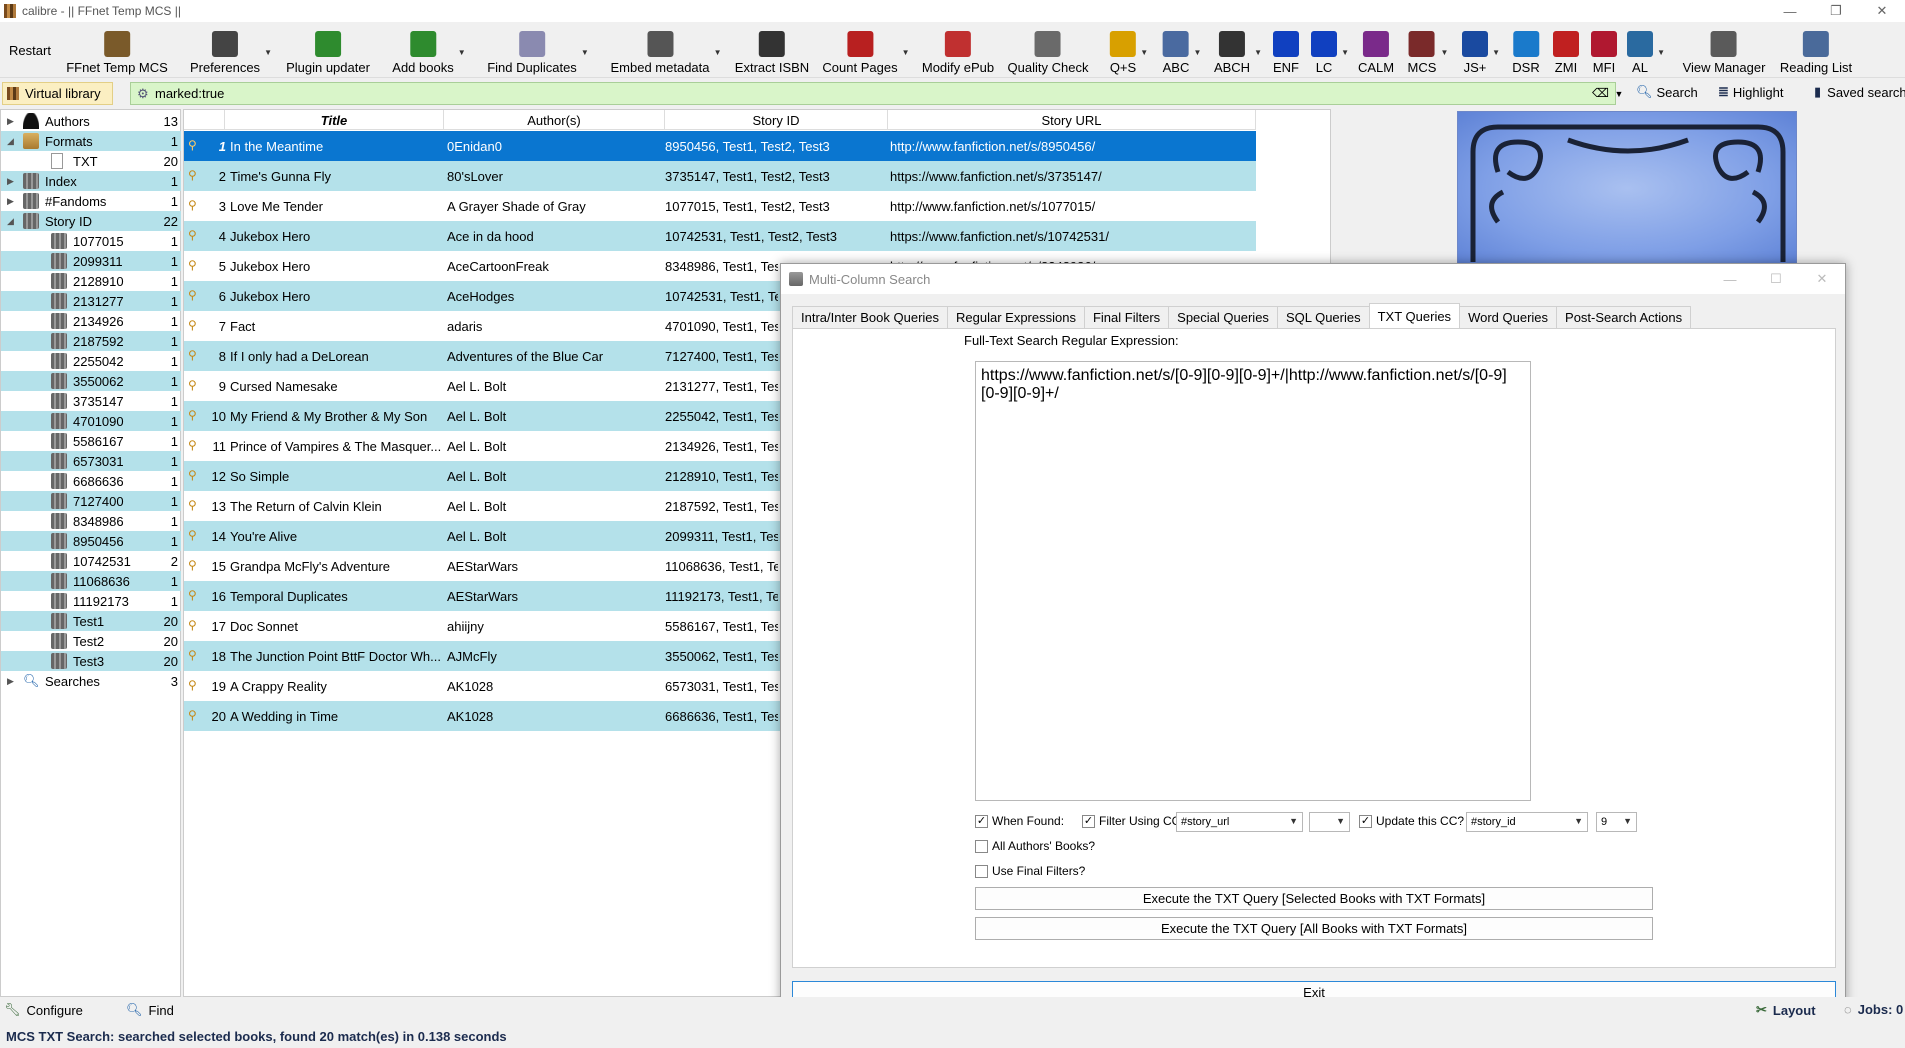 This screenshot has height=1048, width=1905. Describe the element at coordinates (1822, 279) in the screenshot. I see `dialog-close-icon: ✕` at that location.